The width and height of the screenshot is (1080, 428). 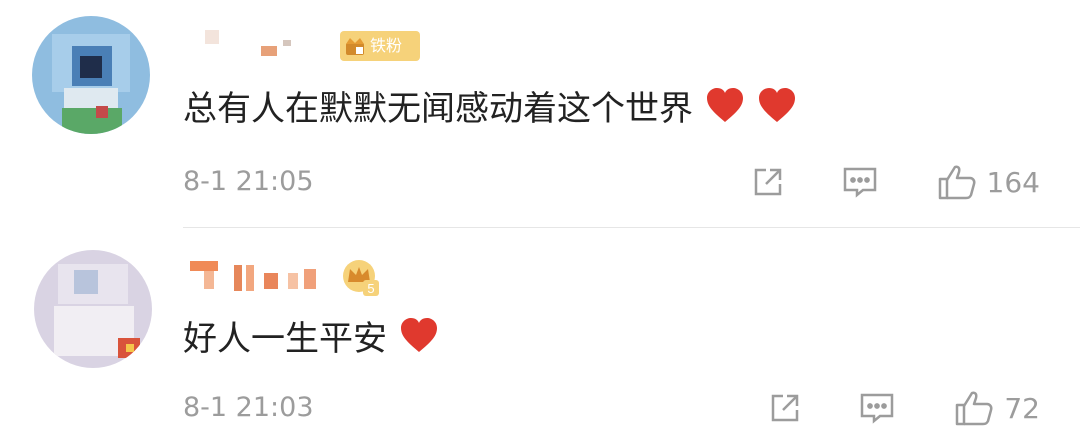 I want to click on comment-actions: 72, so click(x=903, y=408).